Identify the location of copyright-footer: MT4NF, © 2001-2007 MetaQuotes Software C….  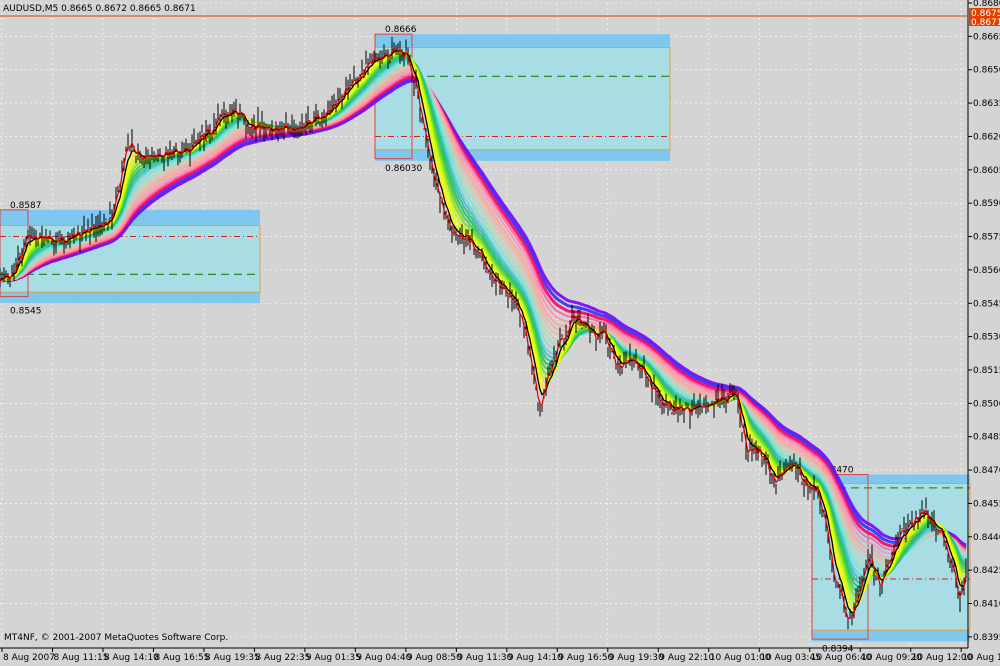
(116, 638).